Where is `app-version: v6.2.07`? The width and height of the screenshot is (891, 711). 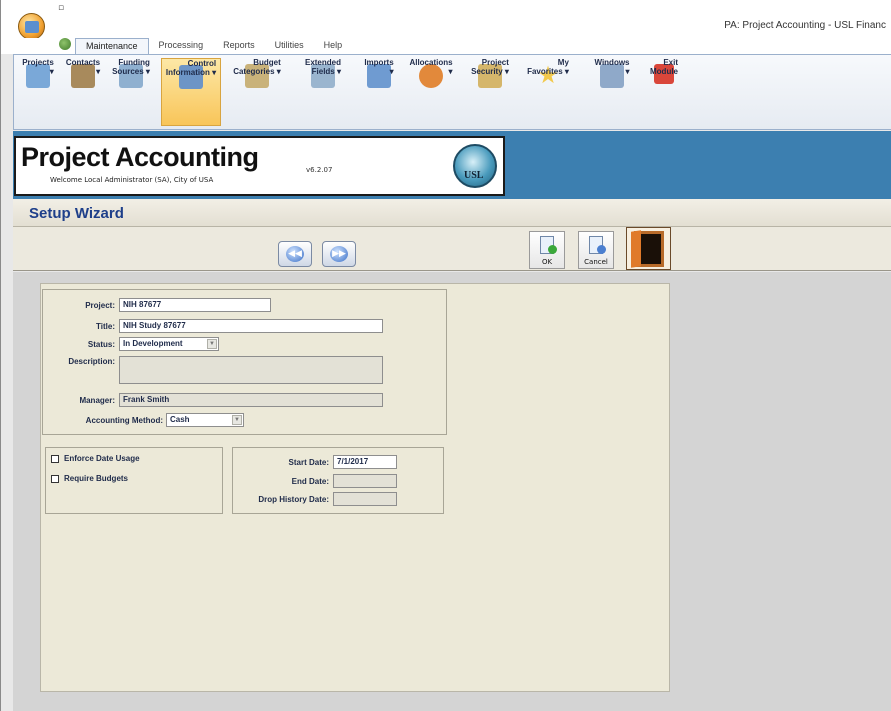 app-version: v6.2.07 is located at coordinates (319, 170).